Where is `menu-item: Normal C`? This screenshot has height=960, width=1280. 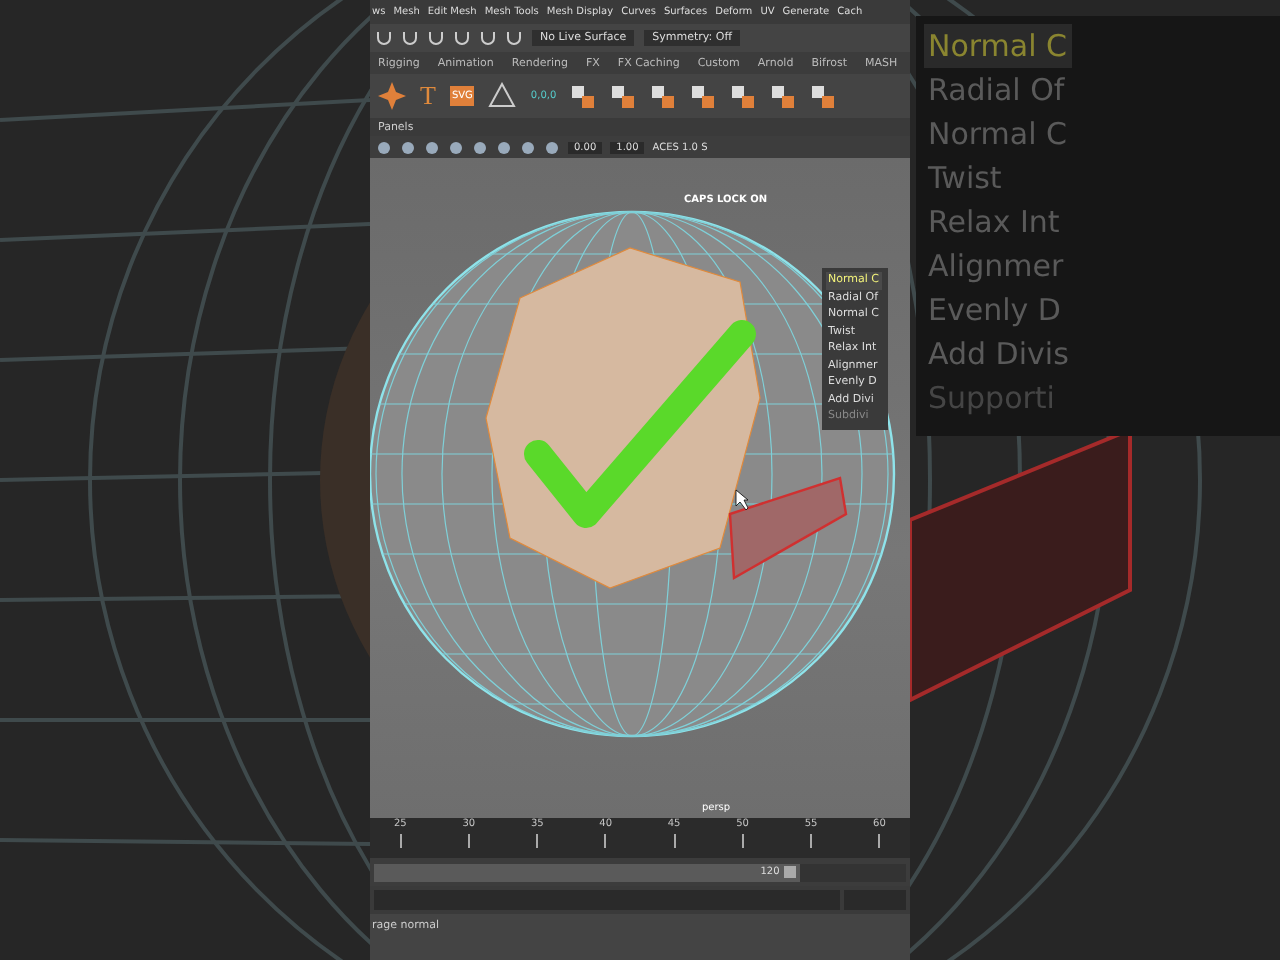 menu-item: Normal C is located at coordinates (998, 46).